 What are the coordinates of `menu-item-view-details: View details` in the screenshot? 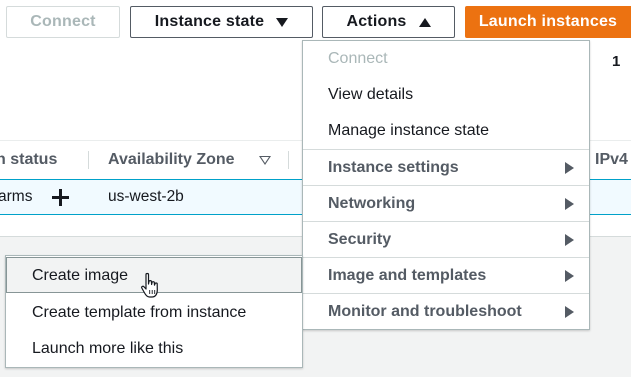 It's located at (446, 95).